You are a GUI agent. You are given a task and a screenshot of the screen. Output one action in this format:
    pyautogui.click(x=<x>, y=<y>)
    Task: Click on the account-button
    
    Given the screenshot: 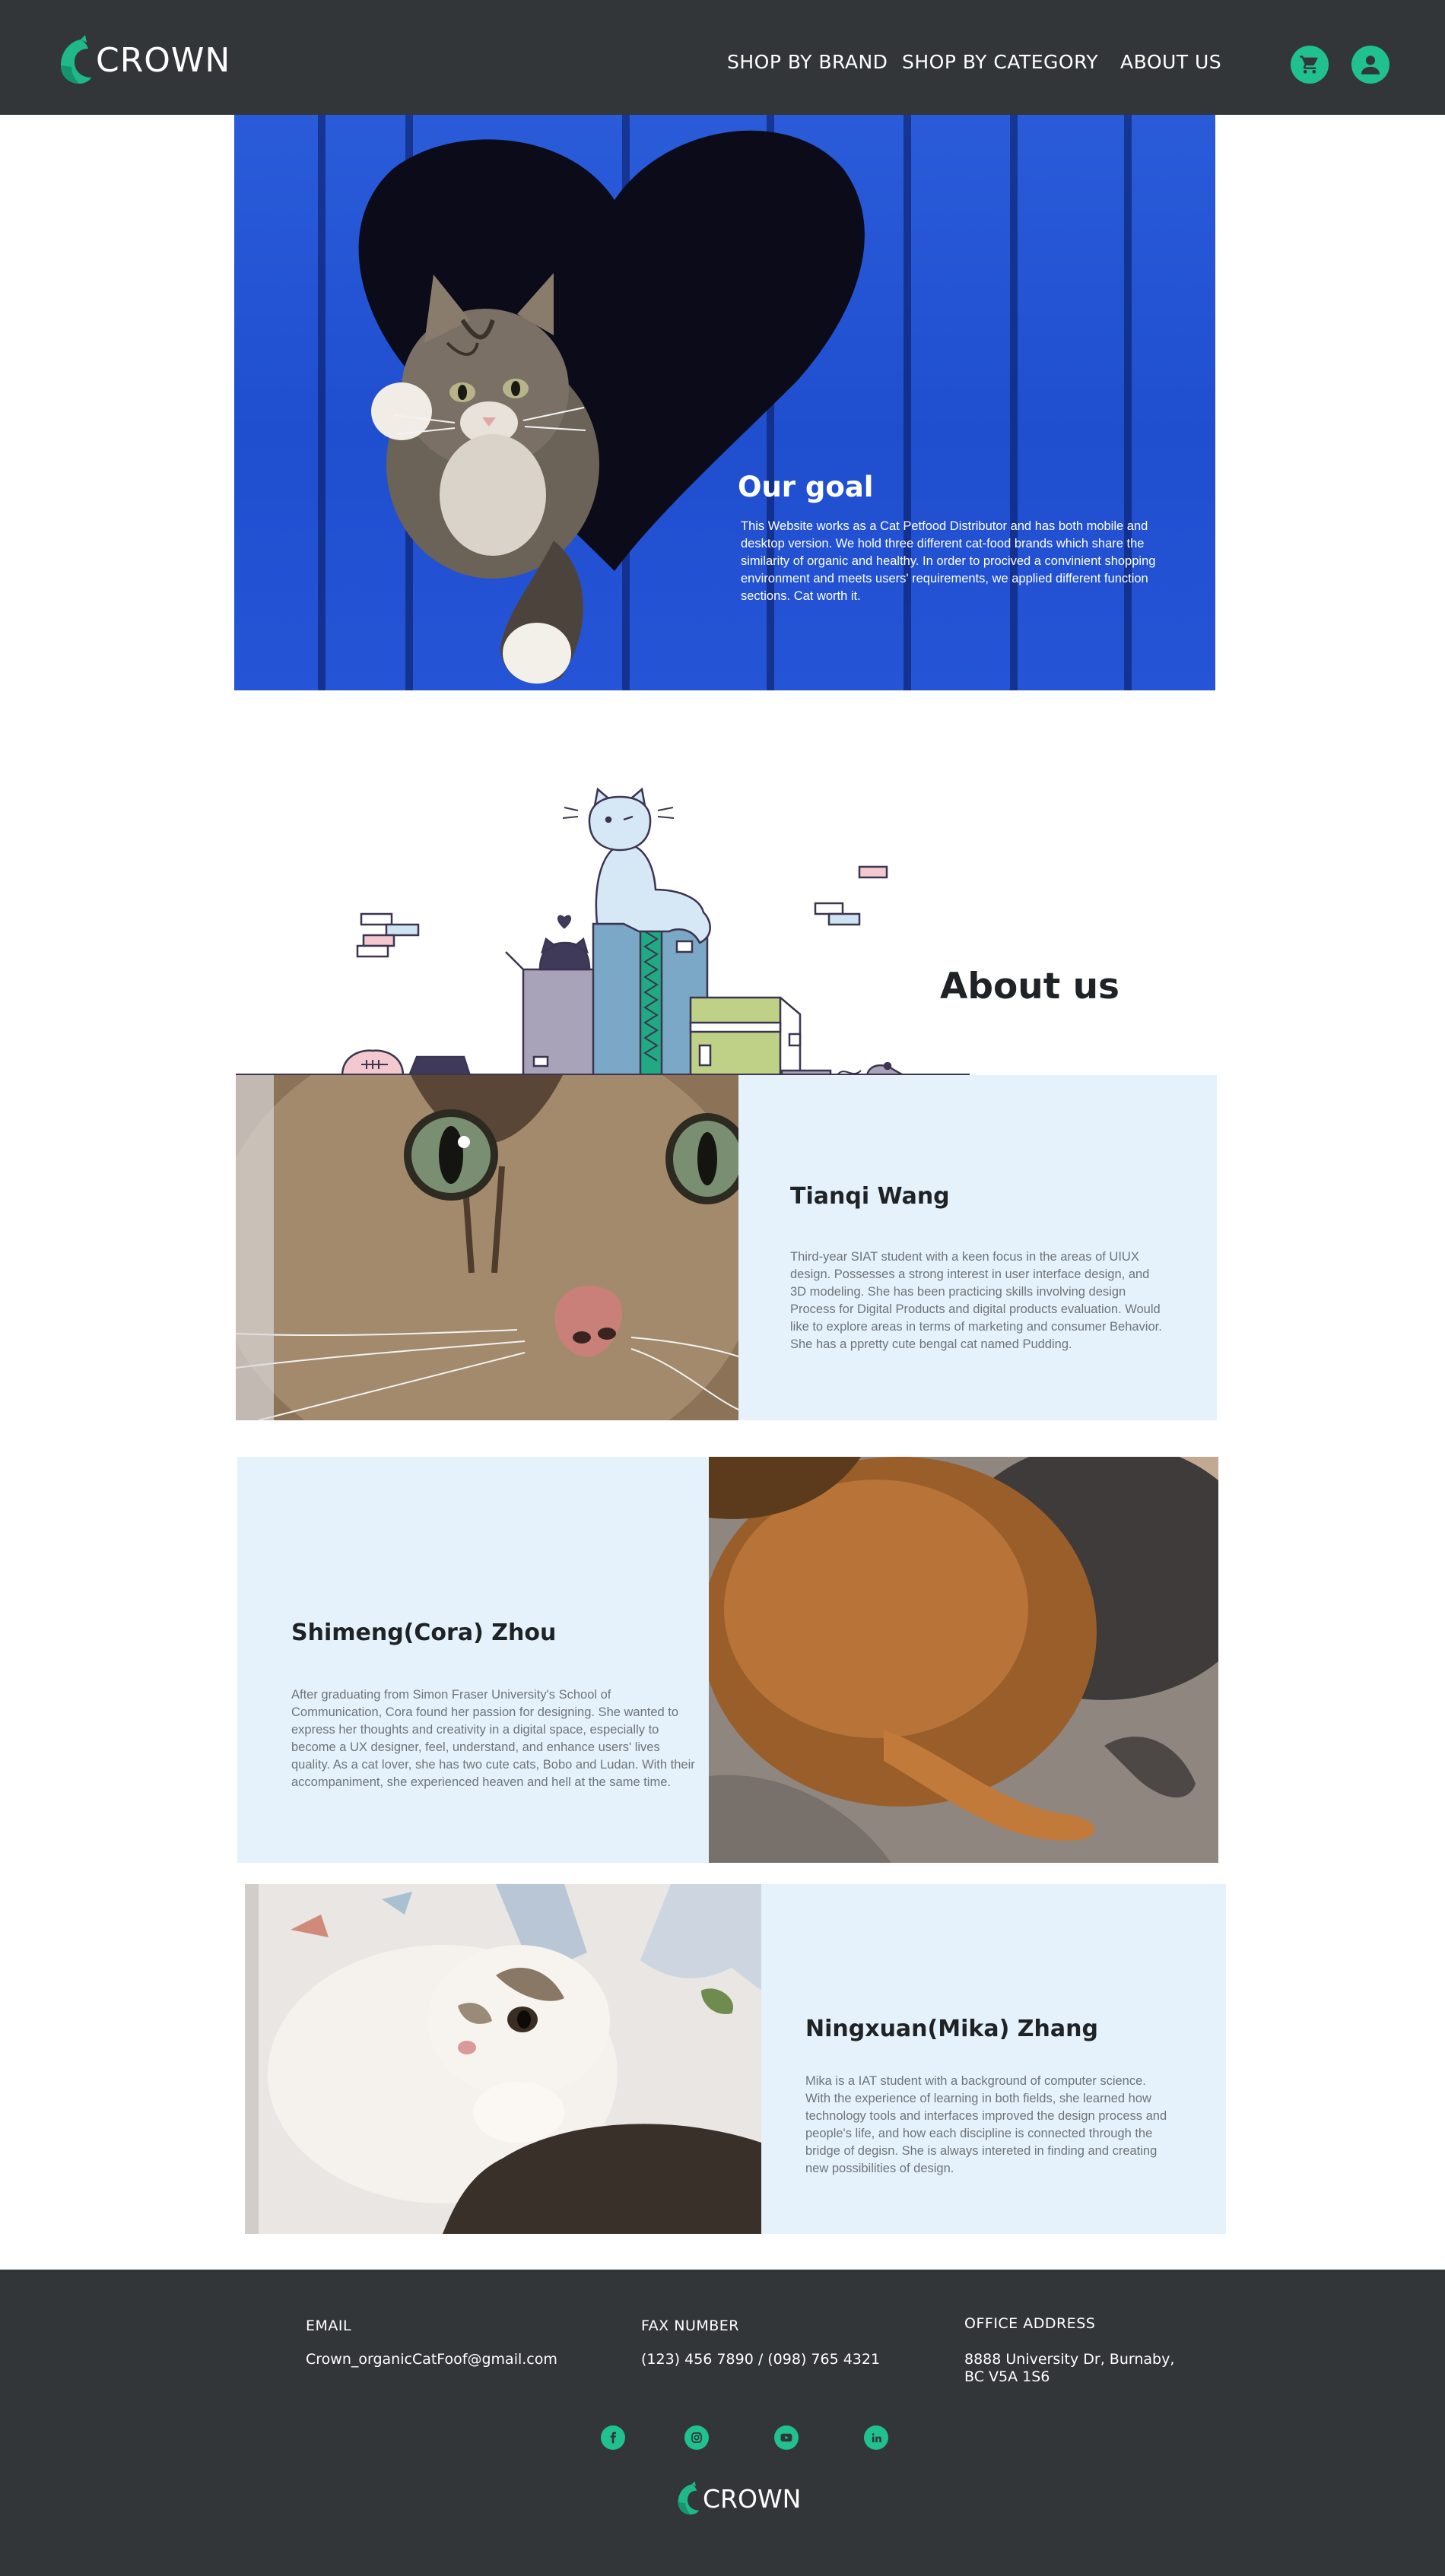 What is the action you would take?
    pyautogui.click(x=1370, y=65)
    